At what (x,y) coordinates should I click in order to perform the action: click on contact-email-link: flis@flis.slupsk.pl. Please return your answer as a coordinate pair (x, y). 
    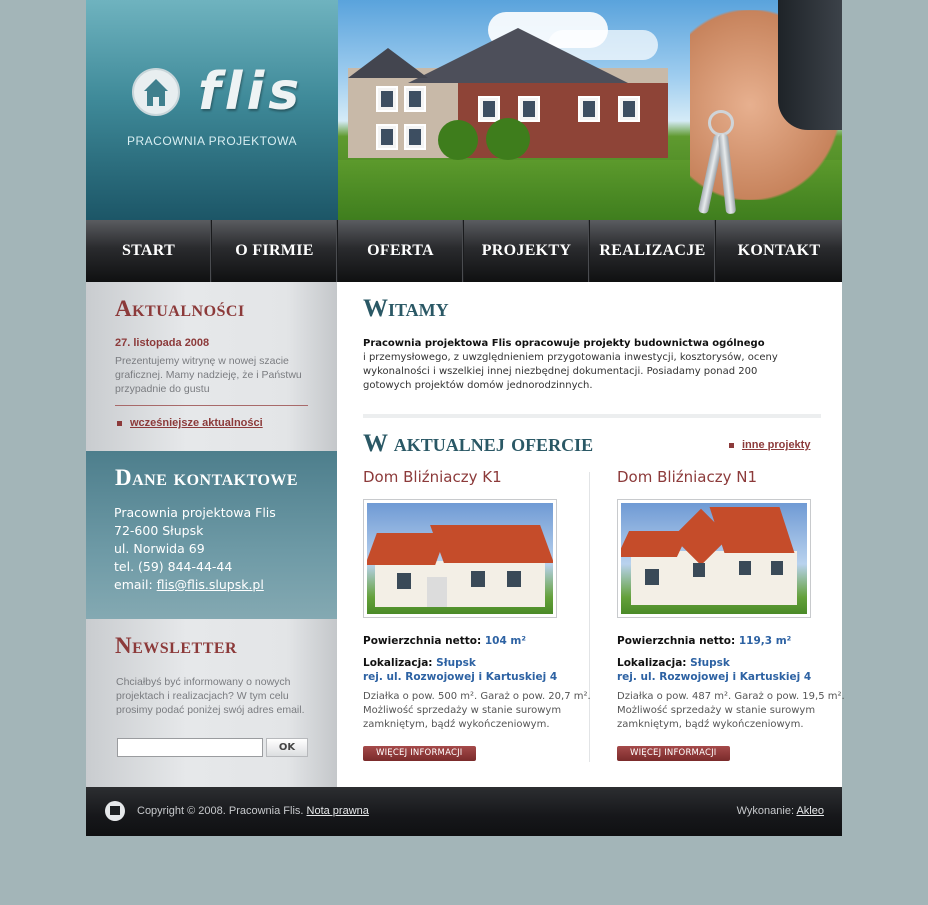
    Looking at the image, I should click on (210, 584).